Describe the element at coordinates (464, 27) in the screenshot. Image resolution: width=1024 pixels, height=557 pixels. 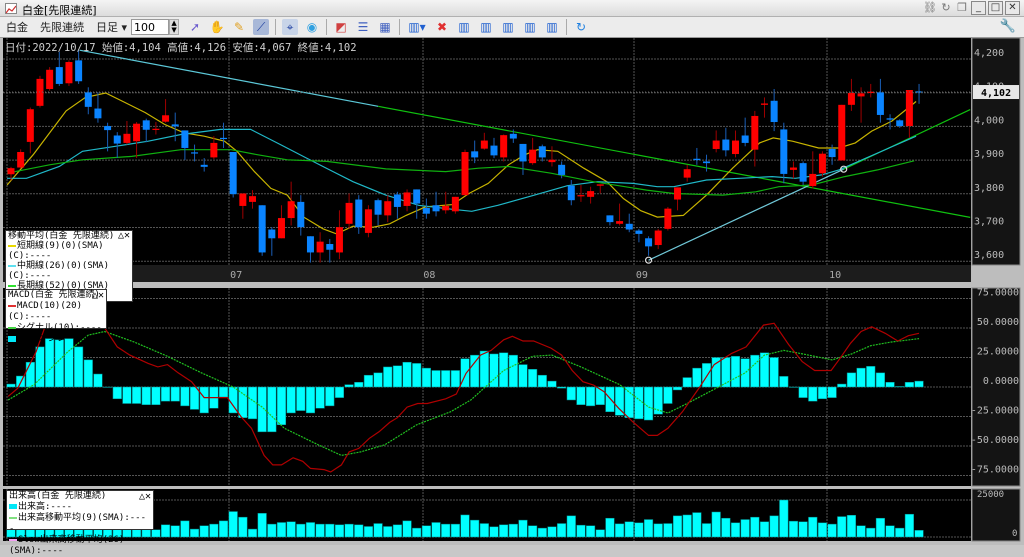
I see `indicator-1-icon: ▥` at that location.